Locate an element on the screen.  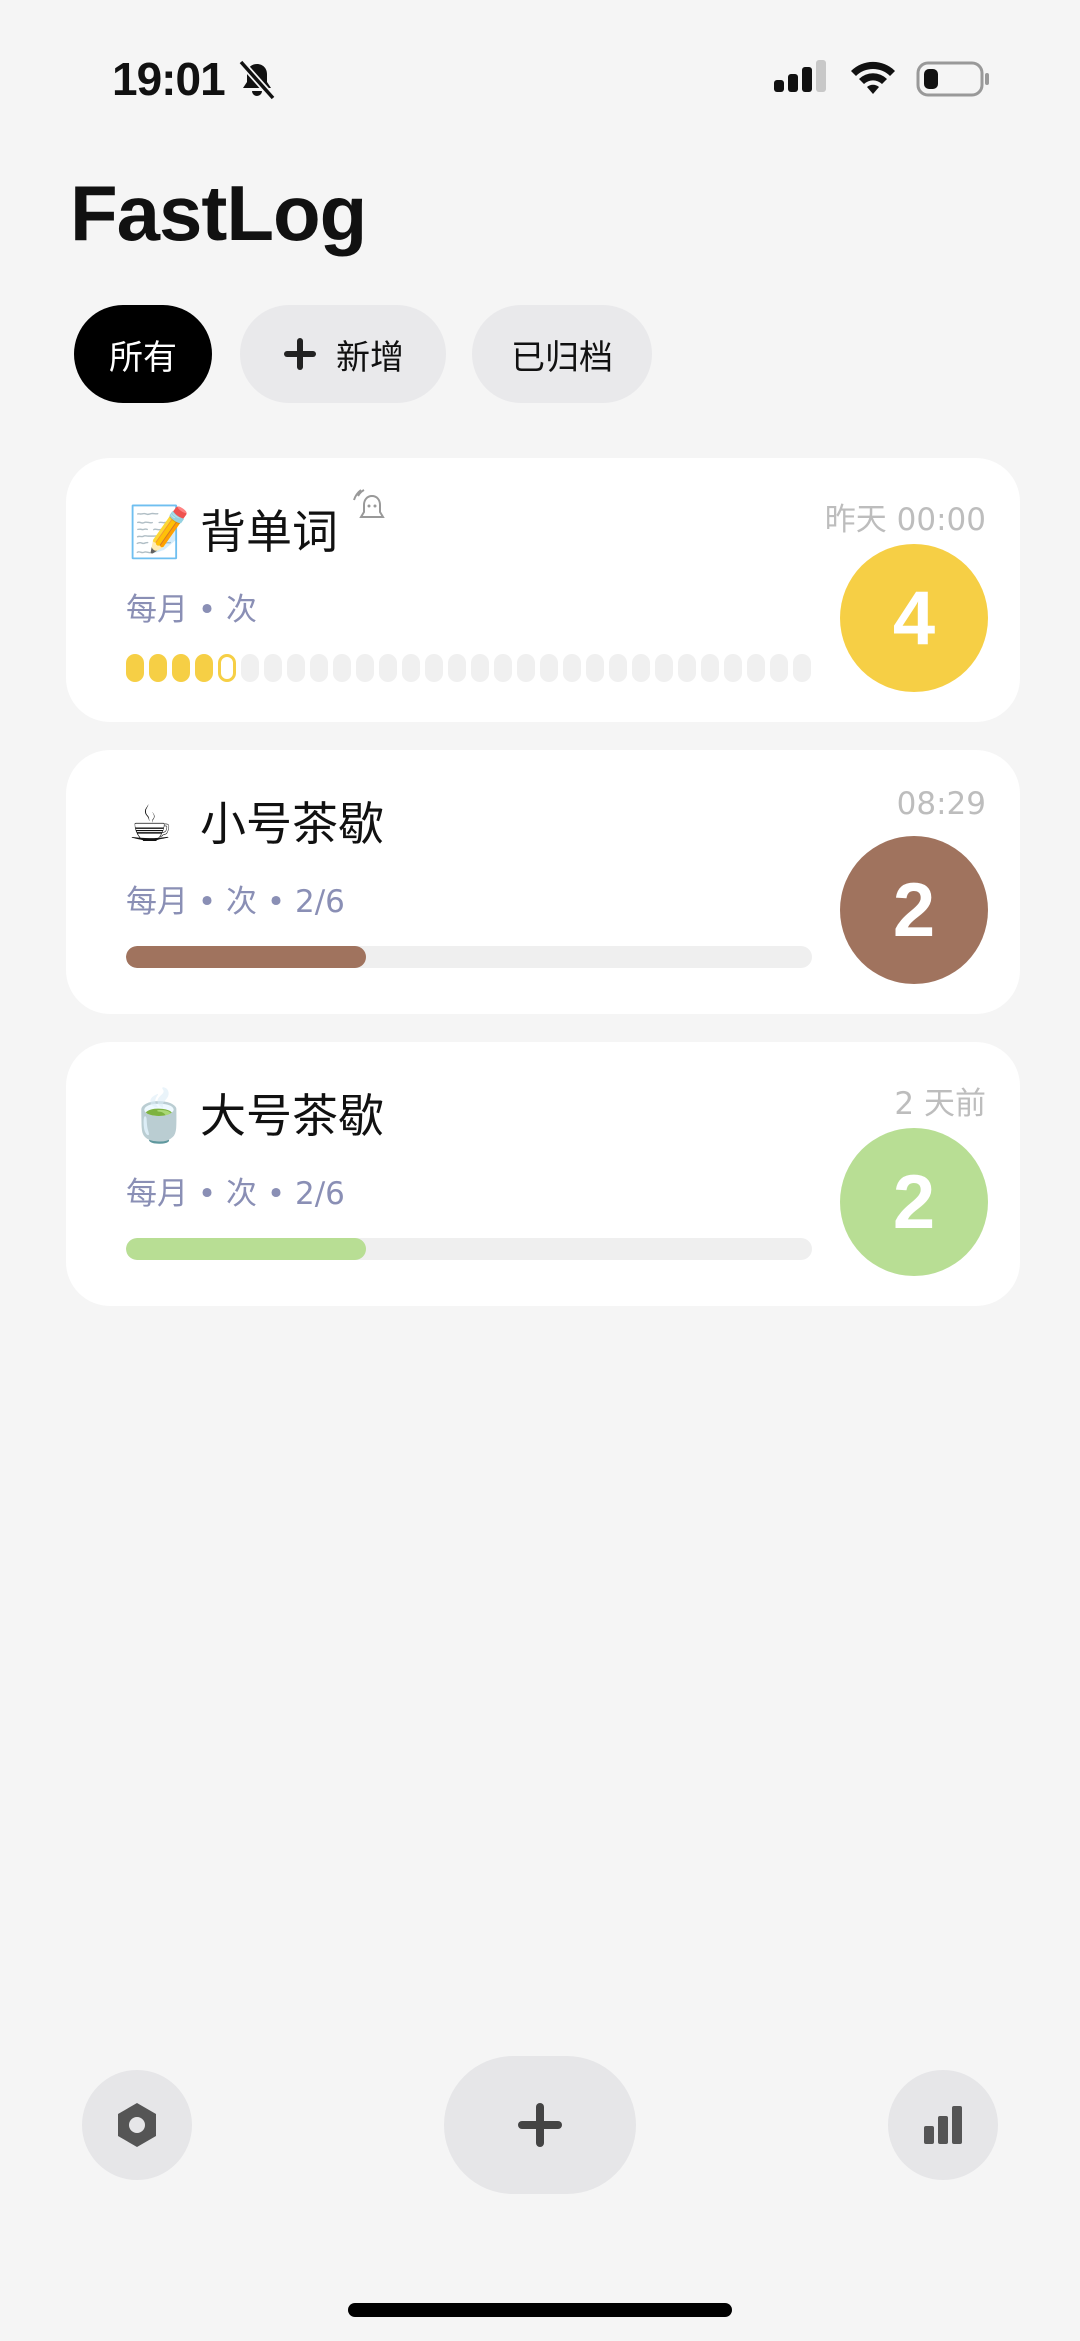
count-badge: 4 is located at coordinates (914, 618).